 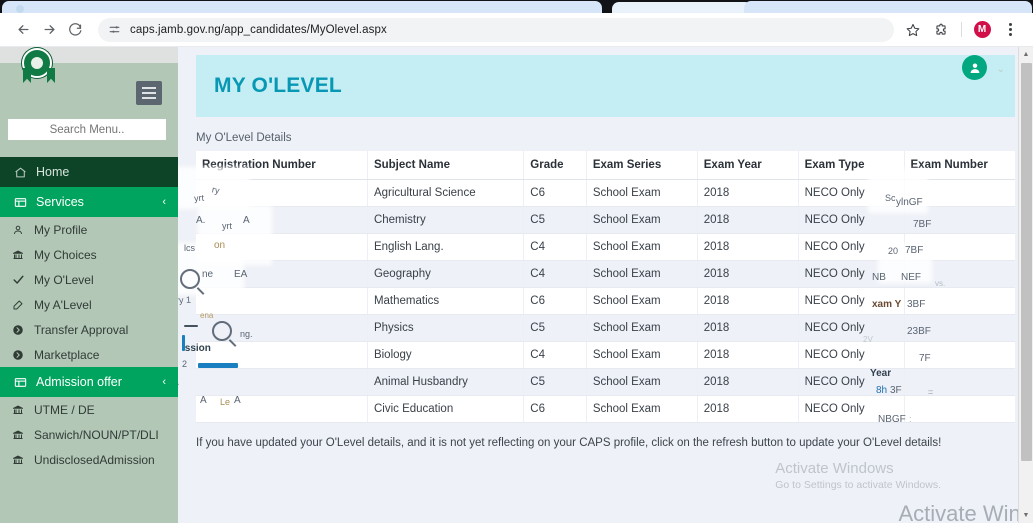 I want to click on table-row: English Lang. C4 School Exam 2018 NECO Only, so click(x=605, y=247).